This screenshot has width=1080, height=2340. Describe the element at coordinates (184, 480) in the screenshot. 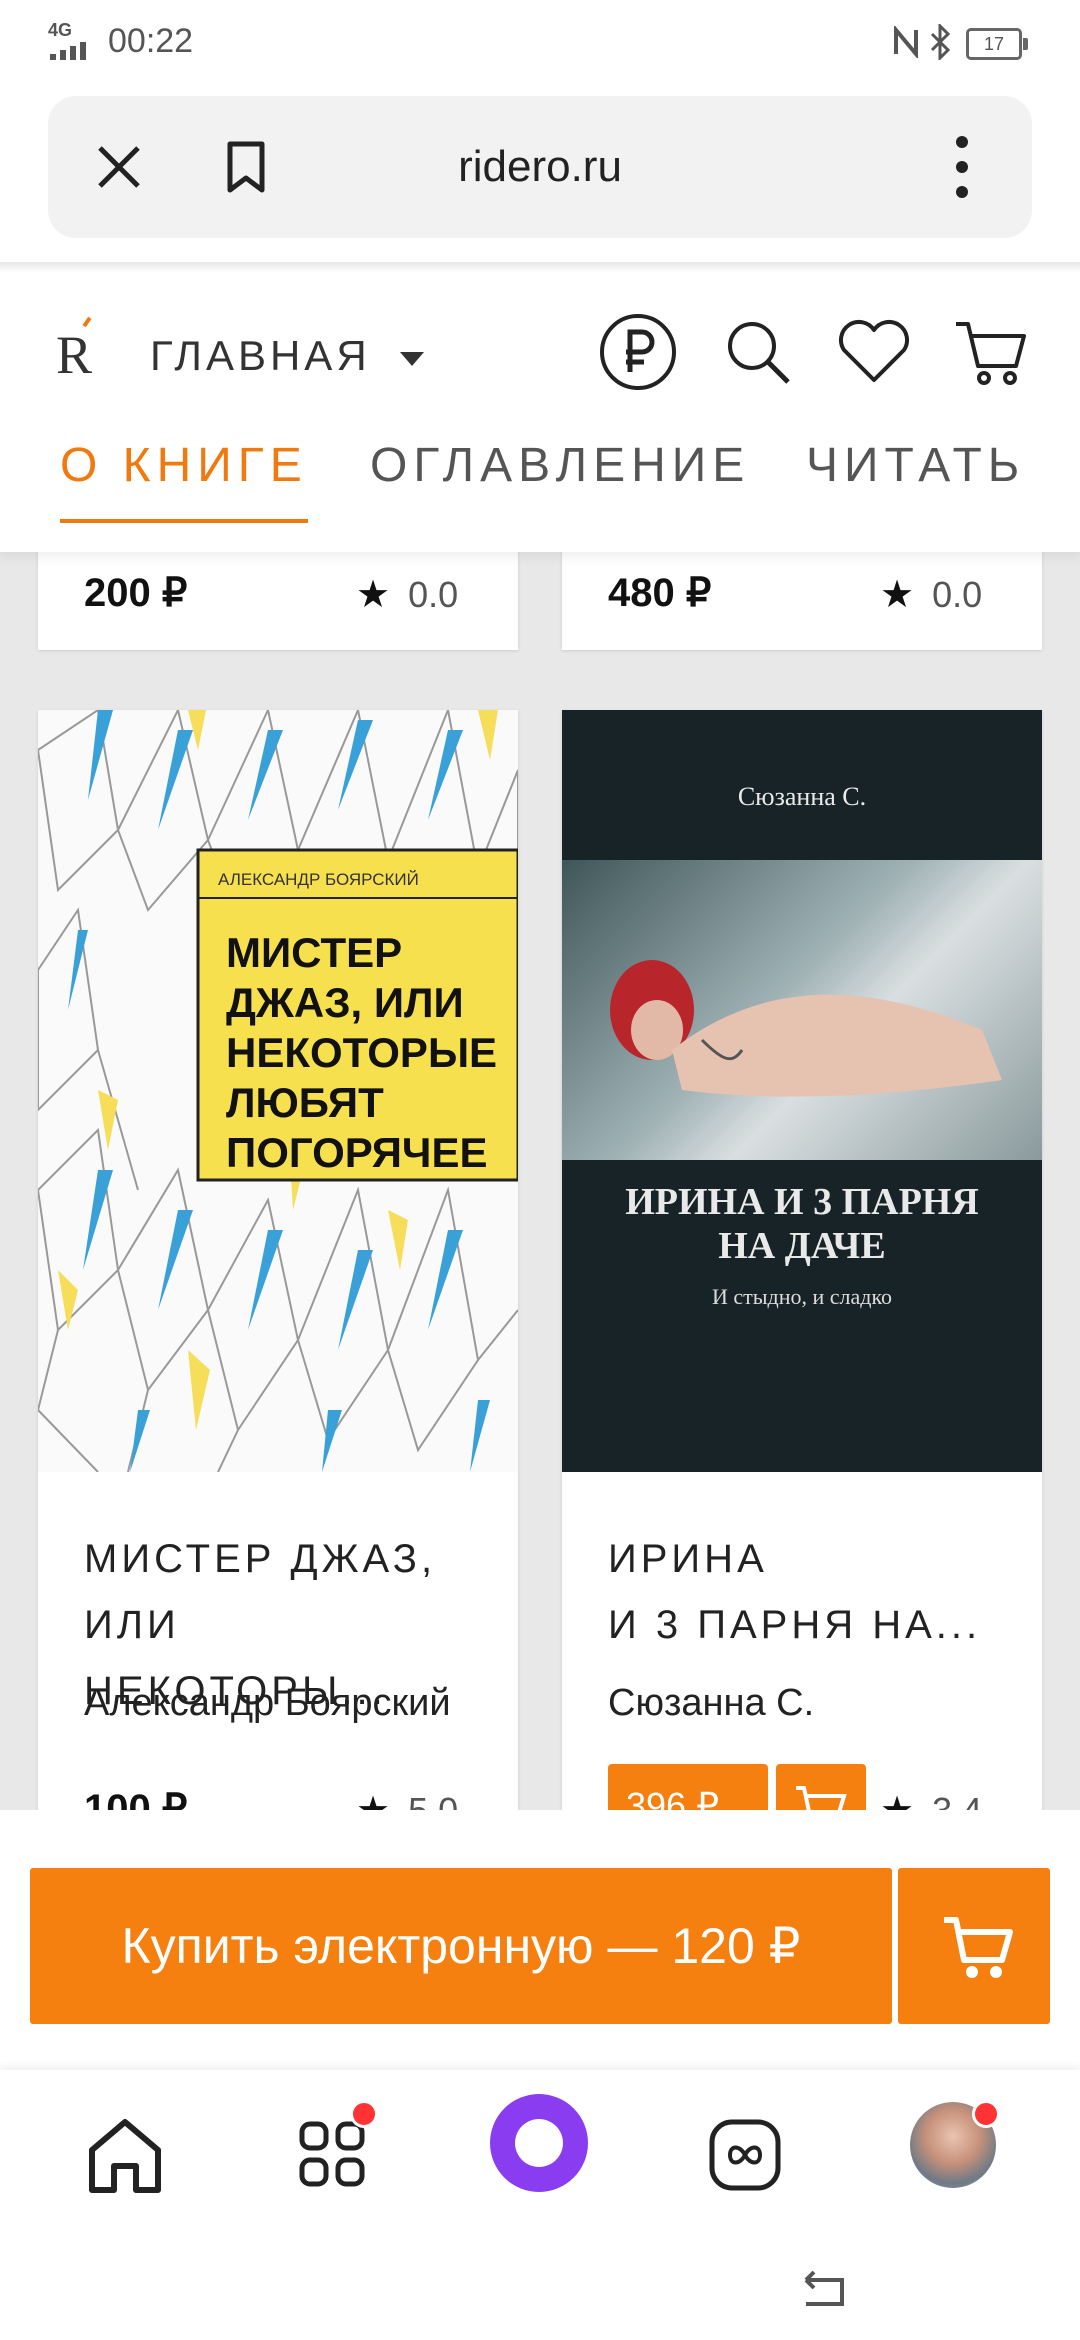

I see `tab-about-book: О КНИГЕ` at that location.